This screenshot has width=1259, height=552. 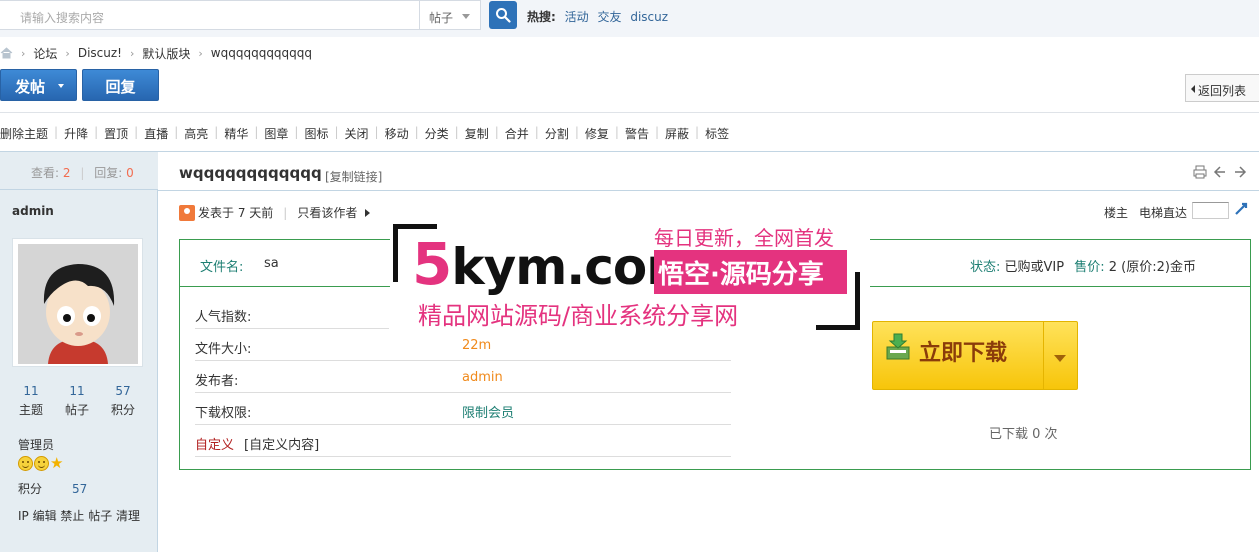 What do you see at coordinates (116, 133) in the screenshot?
I see `mod-action: 置顶` at bounding box center [116, 133].